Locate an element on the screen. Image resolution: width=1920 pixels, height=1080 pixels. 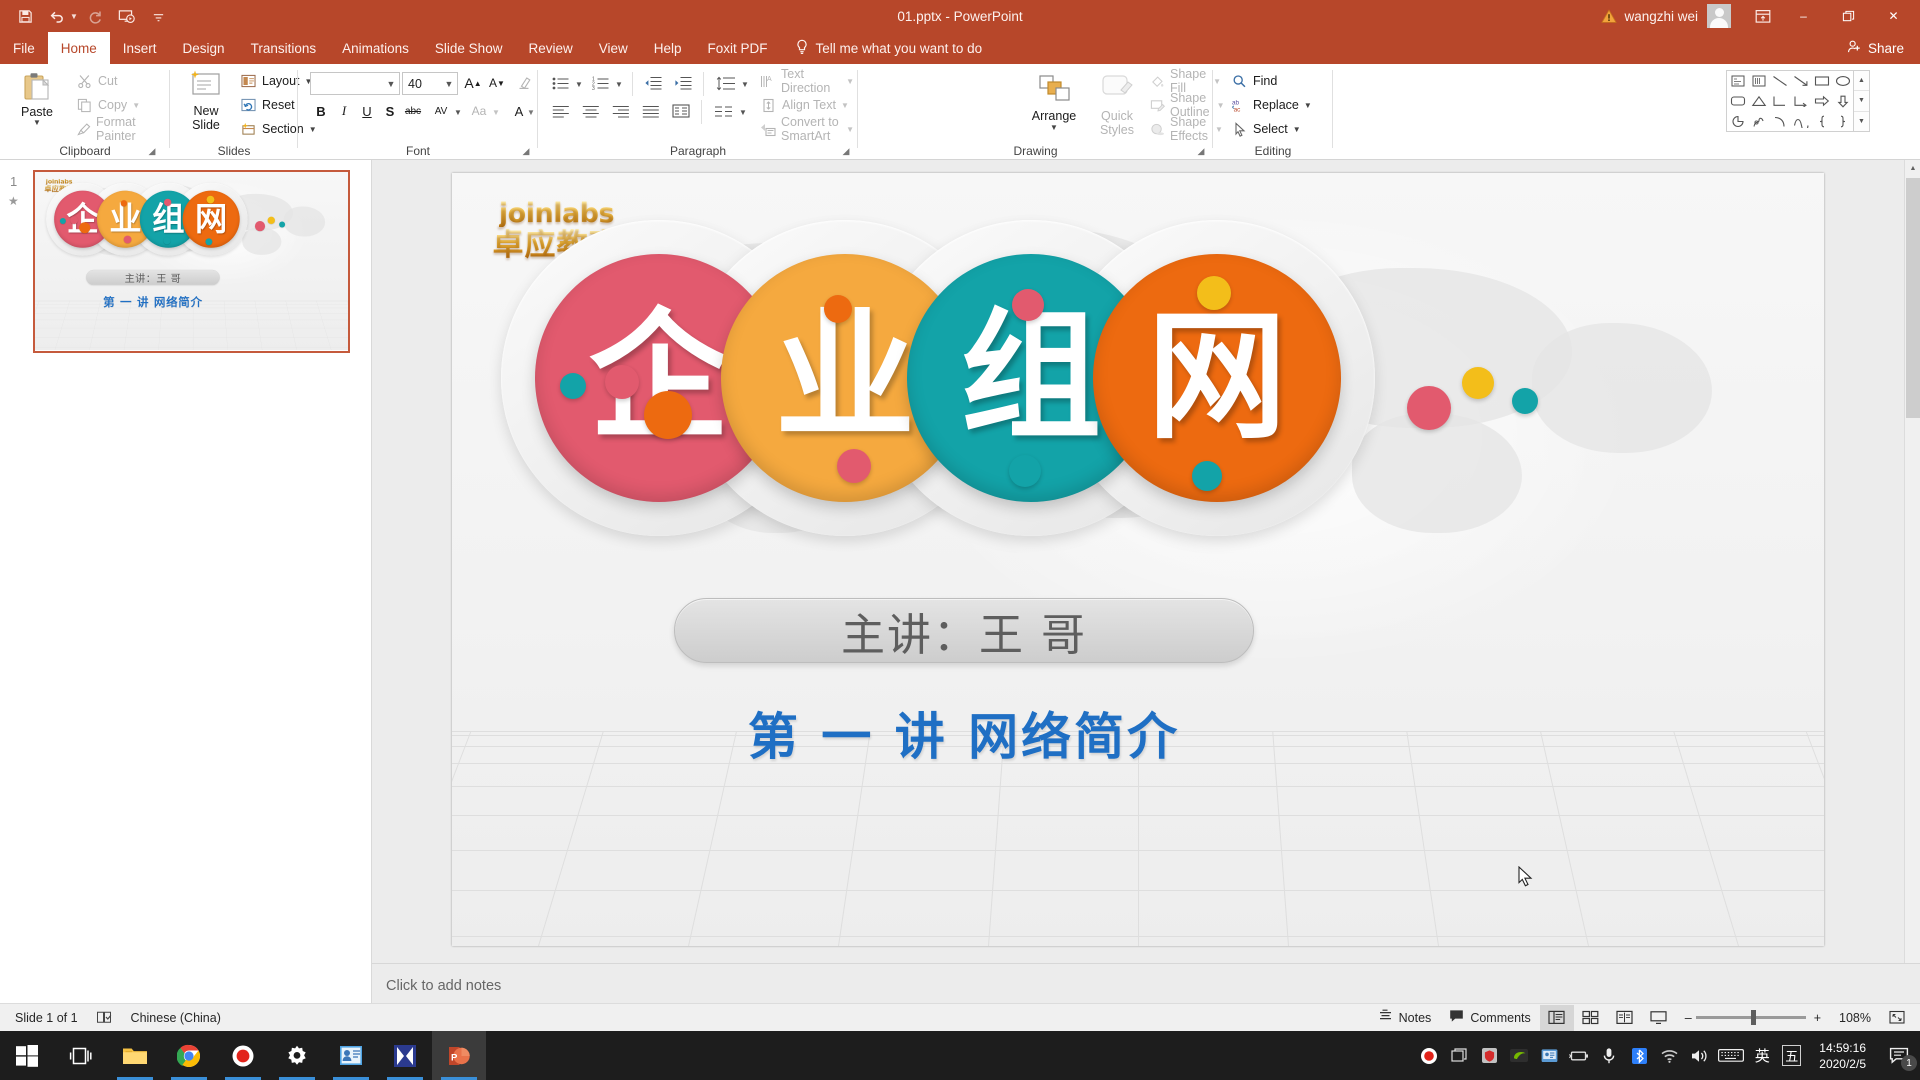
tab-review: Review is located at coordinates (550, 48).